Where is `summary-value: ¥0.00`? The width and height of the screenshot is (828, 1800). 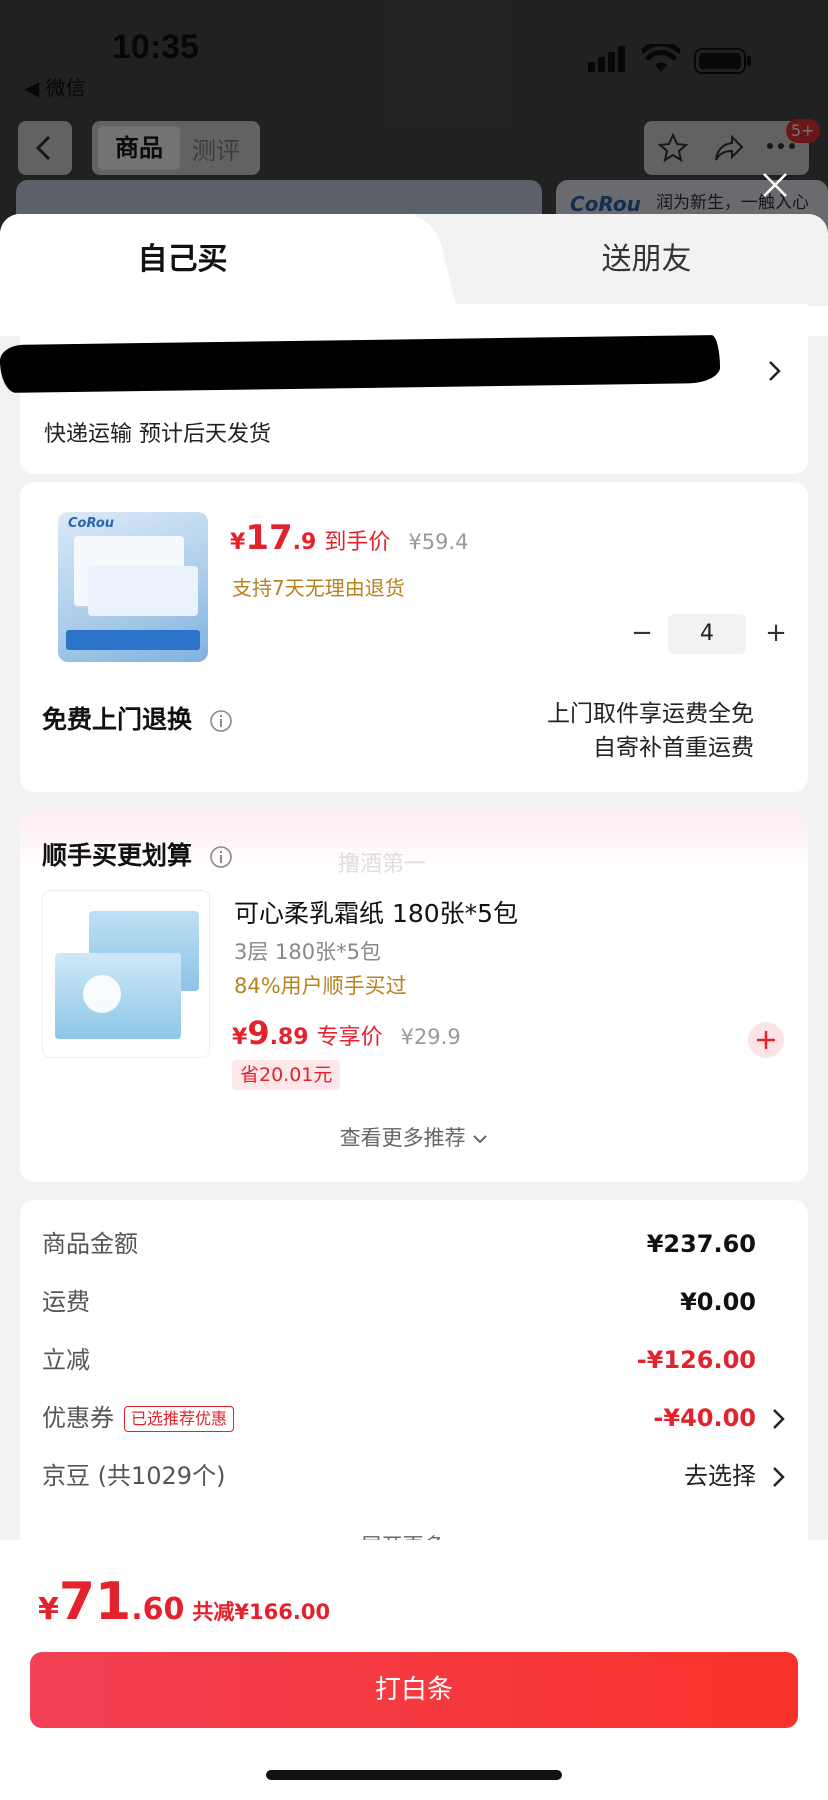 summary-value: ¥0.00 is located at coordinates (718, 1302).